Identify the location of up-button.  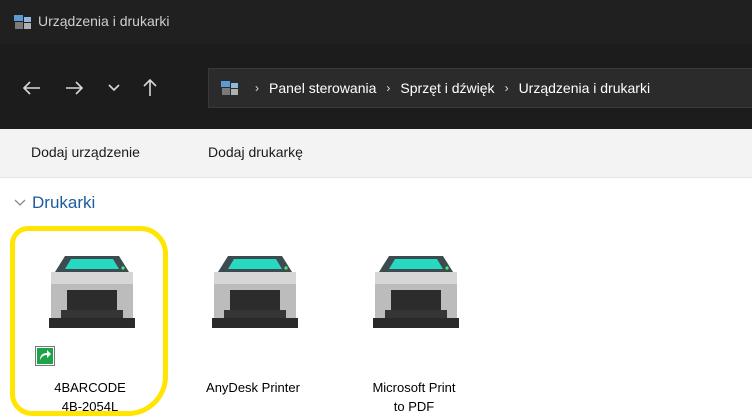
(150, 88).